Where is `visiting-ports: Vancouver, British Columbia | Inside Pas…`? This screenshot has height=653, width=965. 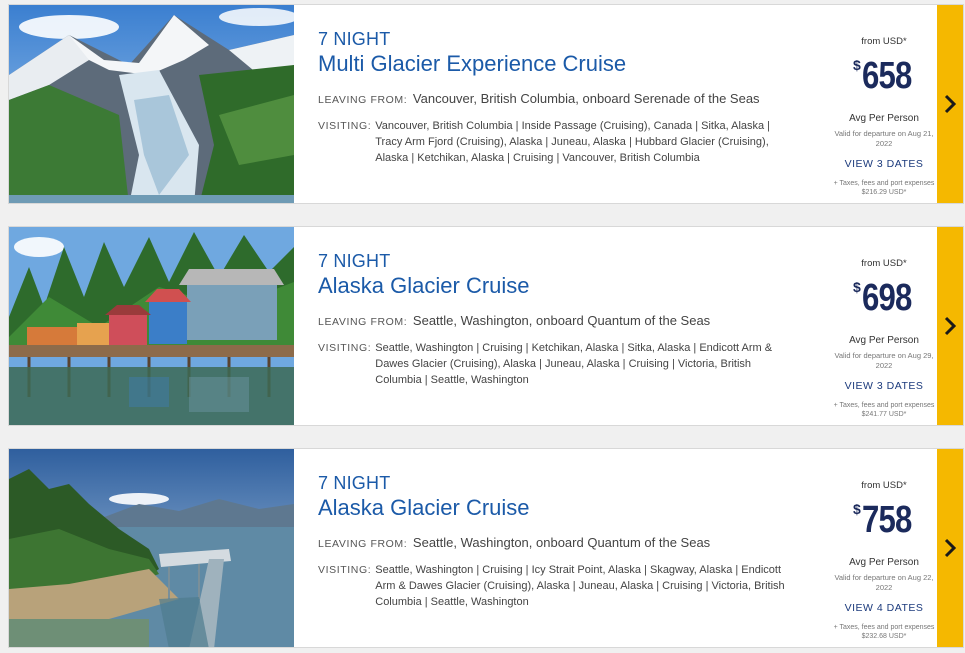 visiting-ports: Vancouver, British Columbia | Inside Pas… is located at coordinates (573, 142).